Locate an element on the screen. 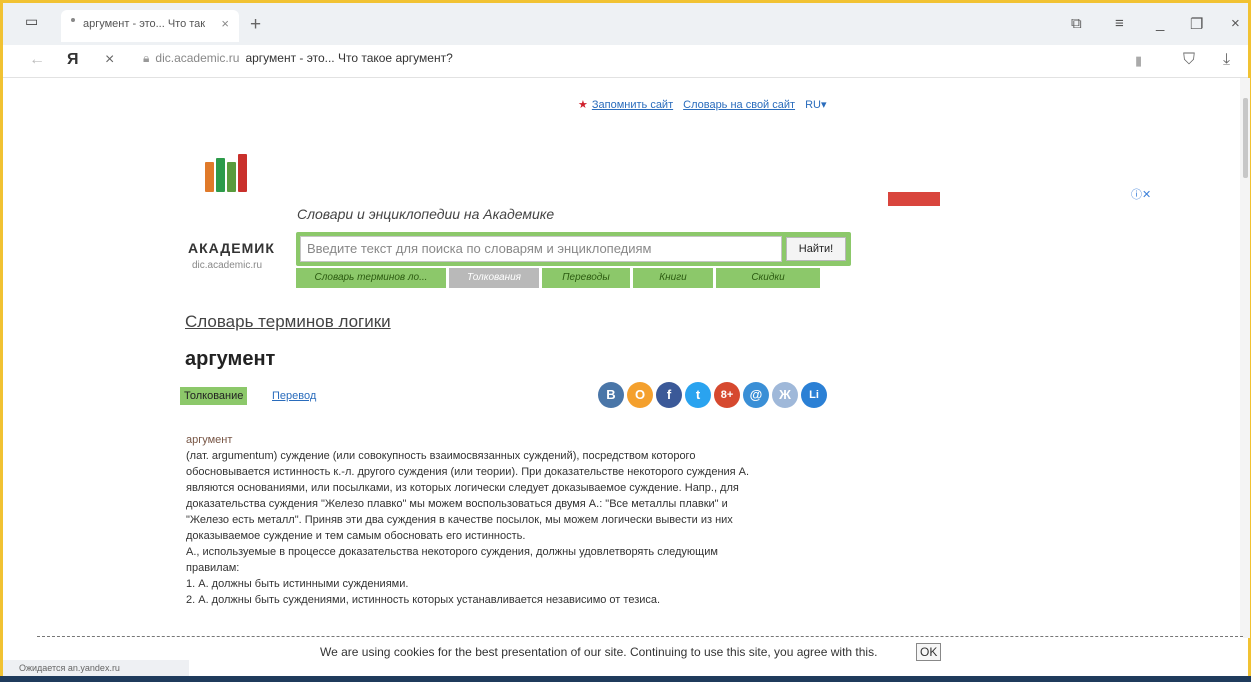 This screenshot has height=682, width=1251. minimize-icon: _ is located at coordinates (1160, 23).